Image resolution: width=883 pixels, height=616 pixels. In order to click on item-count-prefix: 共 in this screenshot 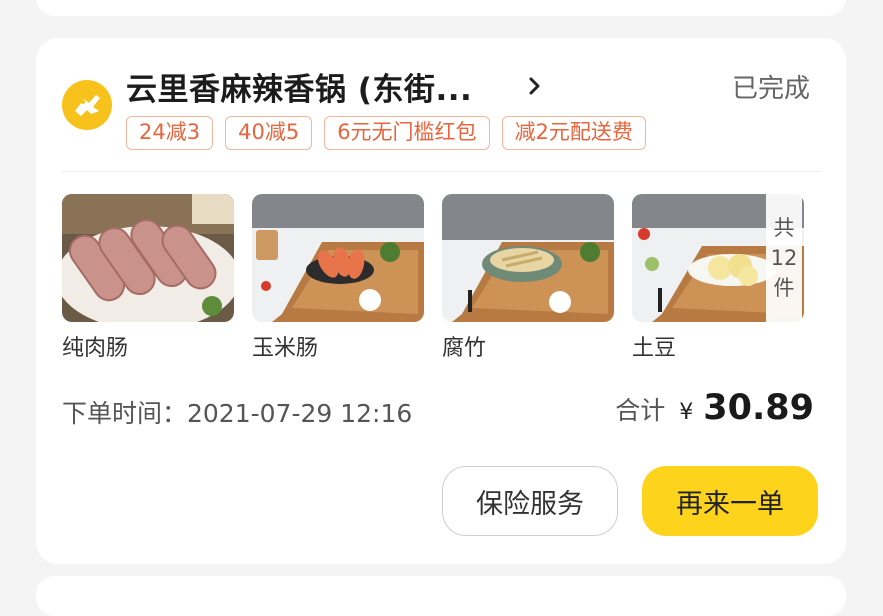, I will do `click(784, 228)`.